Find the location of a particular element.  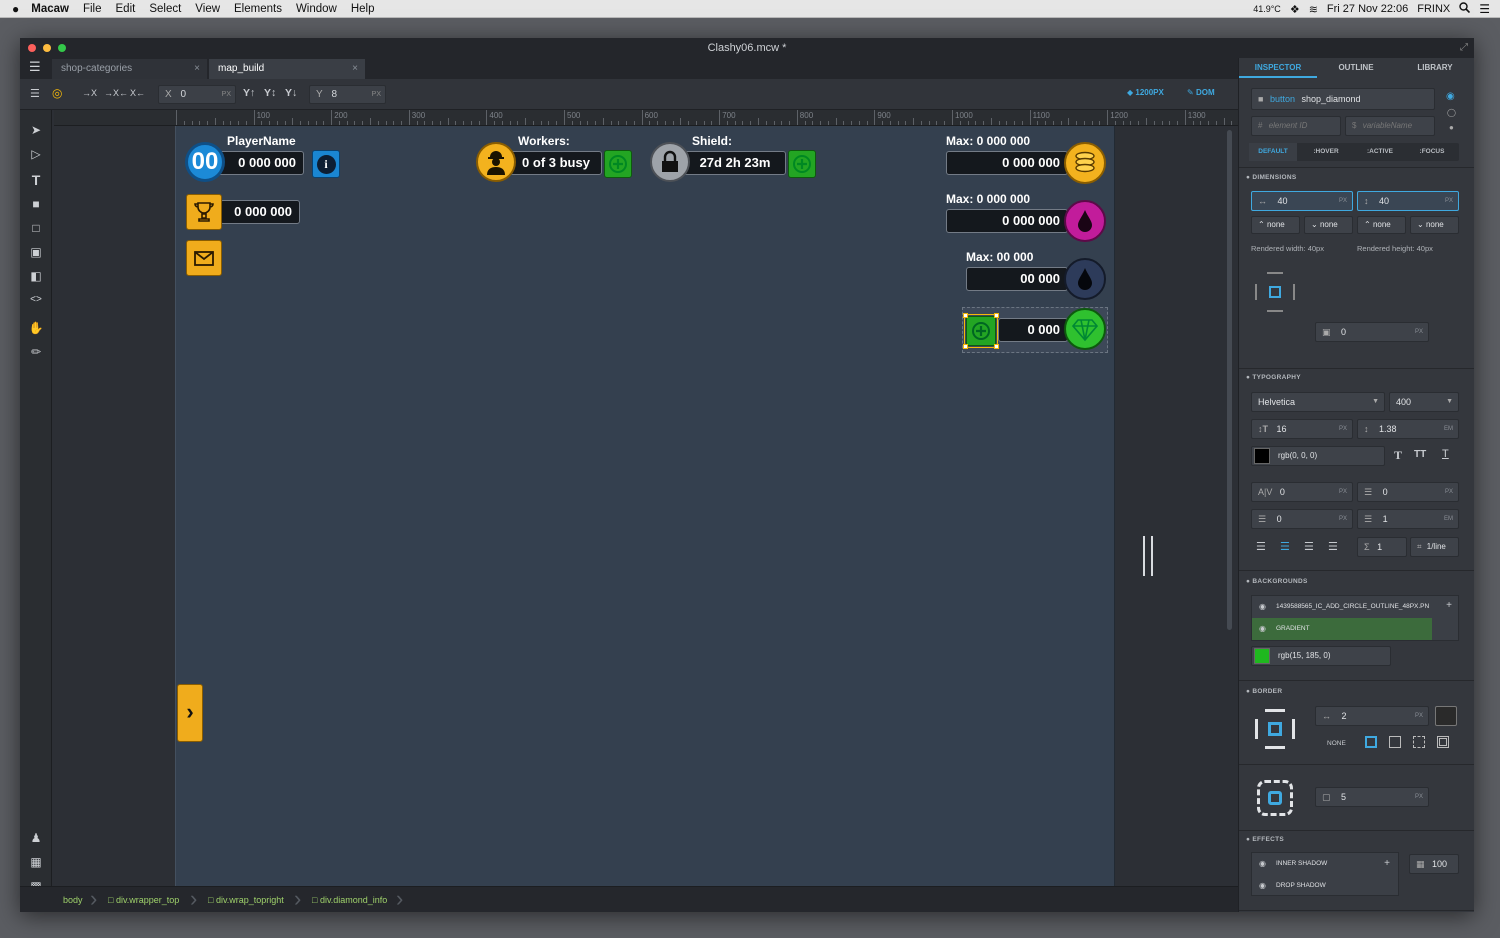

dark-elixir-box: 00 000 is located at coordinates (1017, 279).